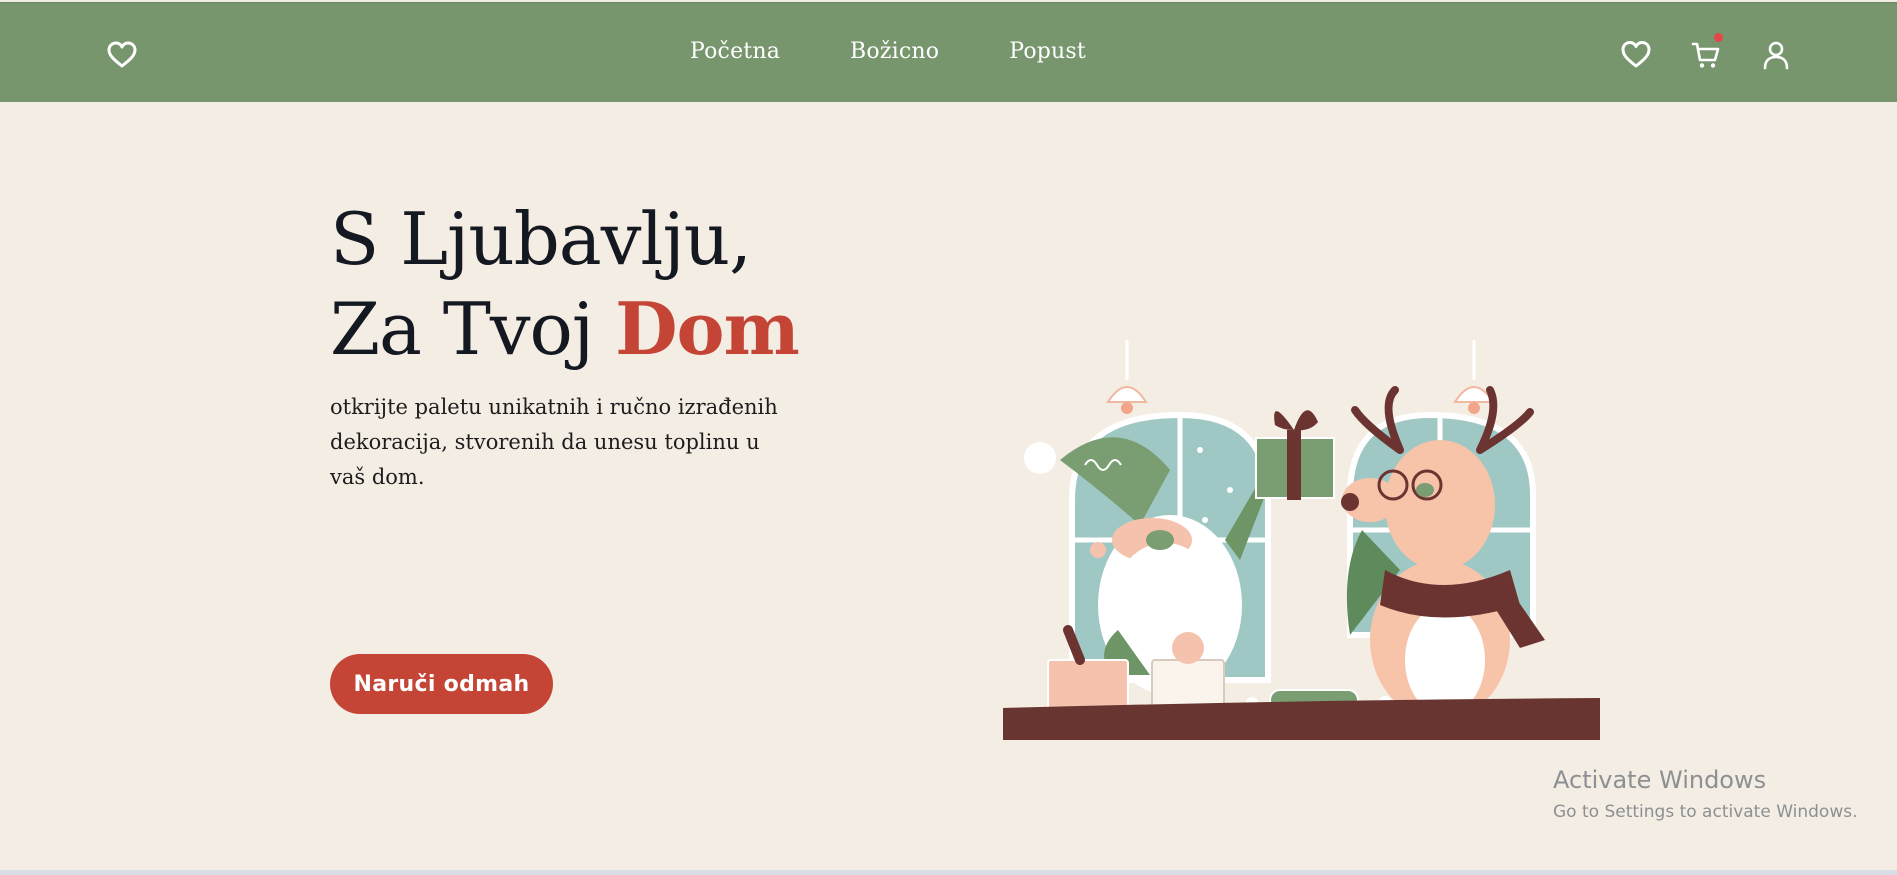 The height and width of the screenshot is (875, 1897). Describe the element at coordinates (1776, 55) in the screenshot. I see `user-icon` at that location.